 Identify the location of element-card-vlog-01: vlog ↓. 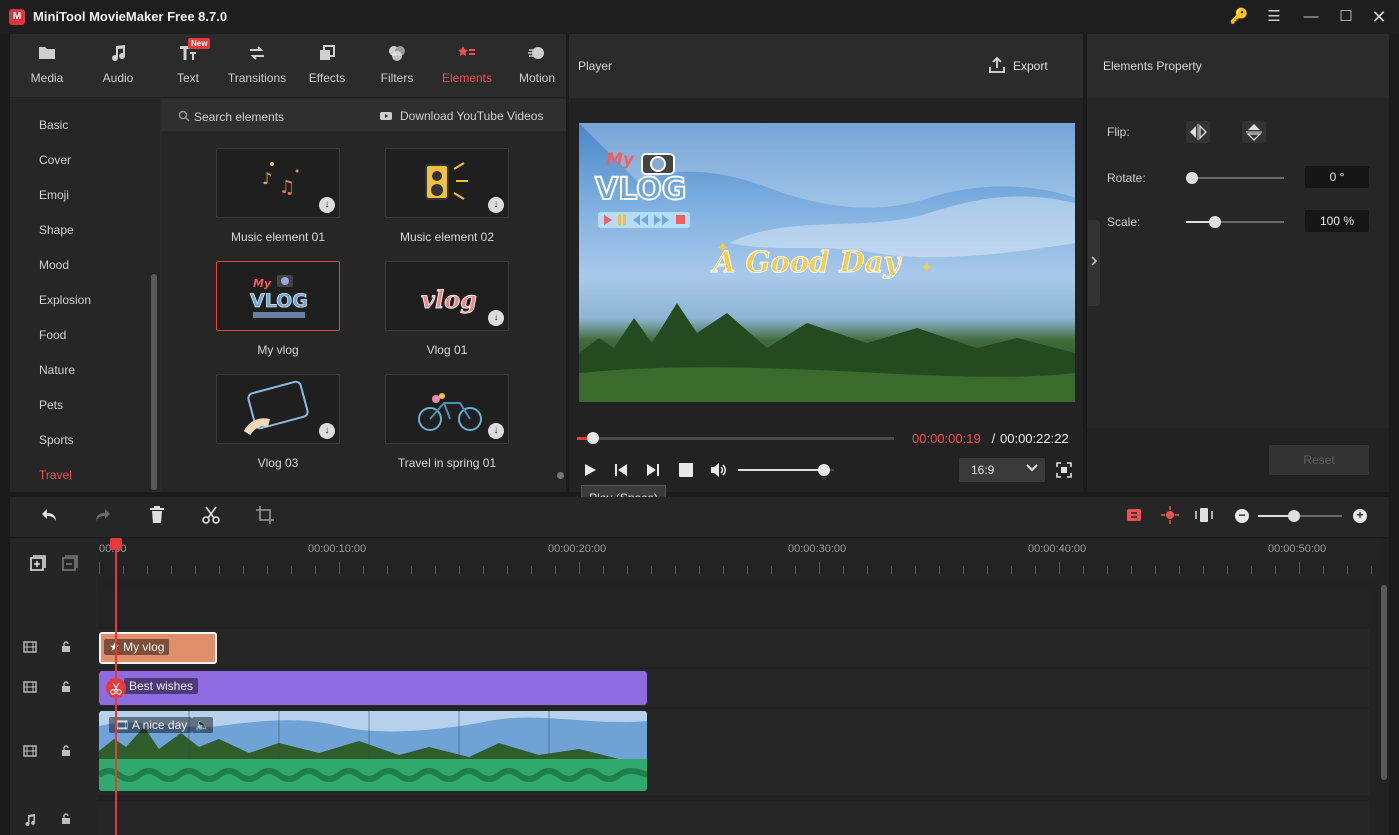
(447, 296).